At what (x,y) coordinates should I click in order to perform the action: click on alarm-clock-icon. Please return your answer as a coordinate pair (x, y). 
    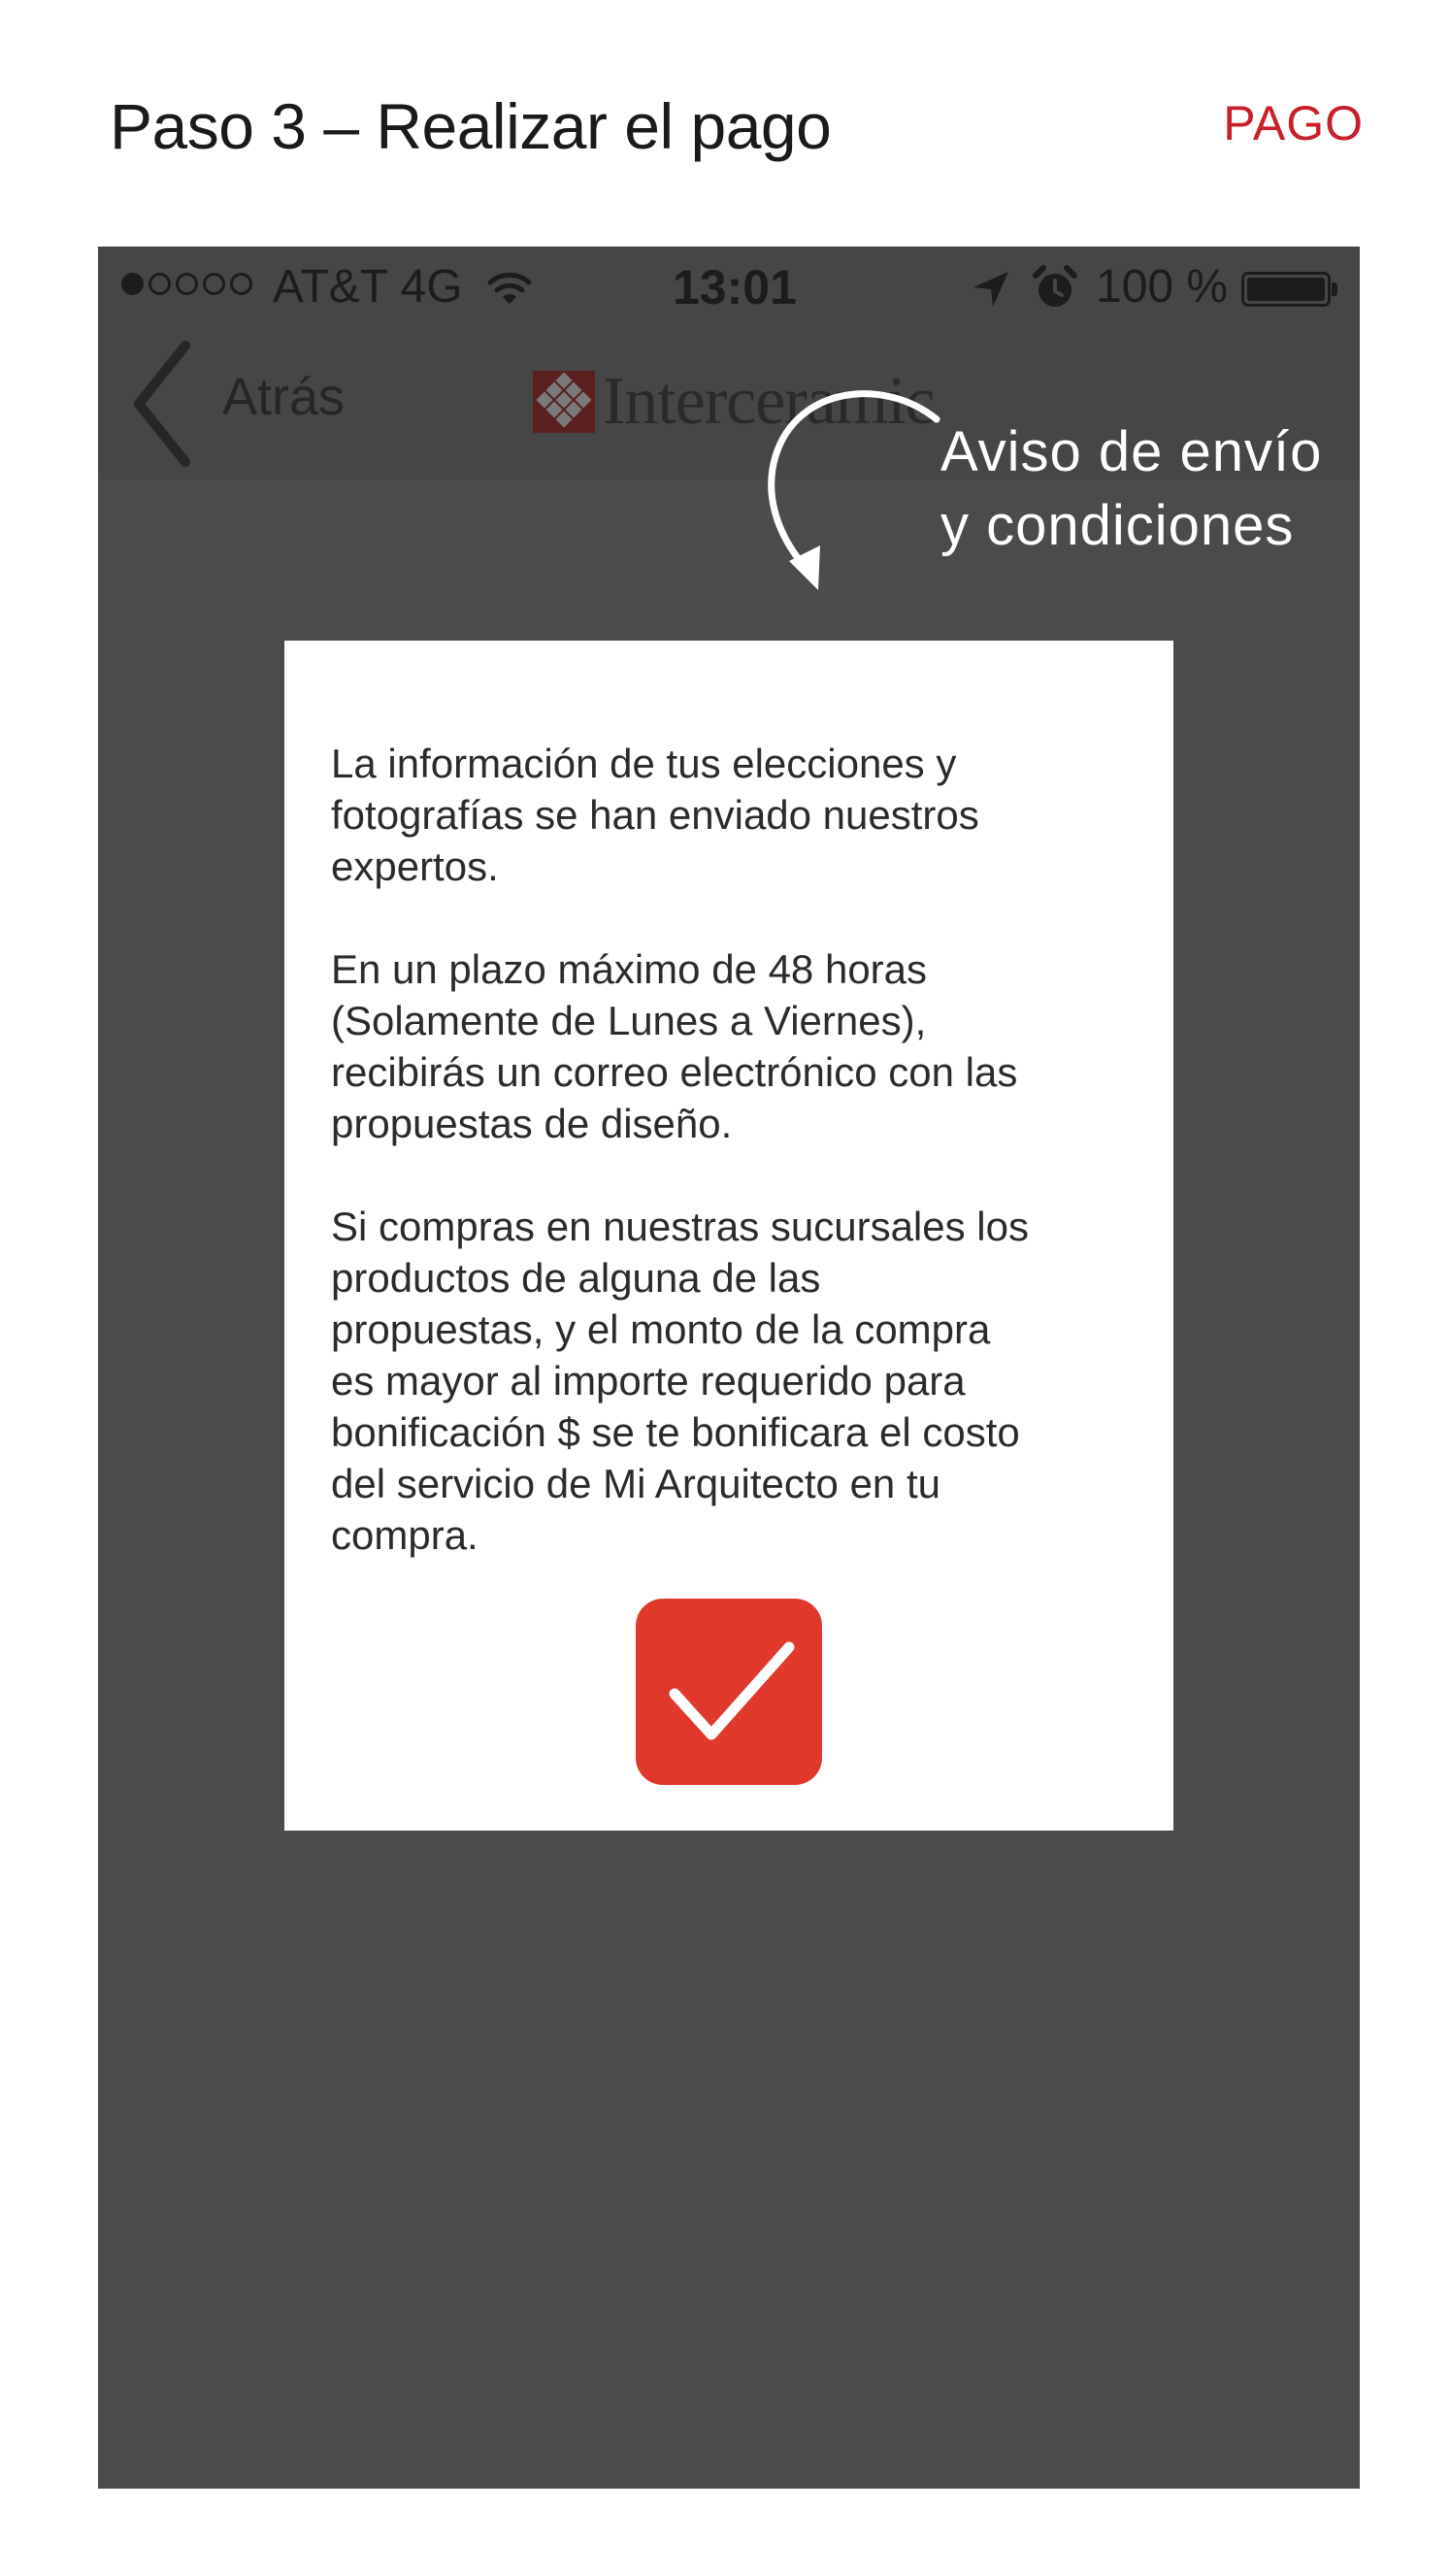
    Looking at the image, I should click on (1055, 294).